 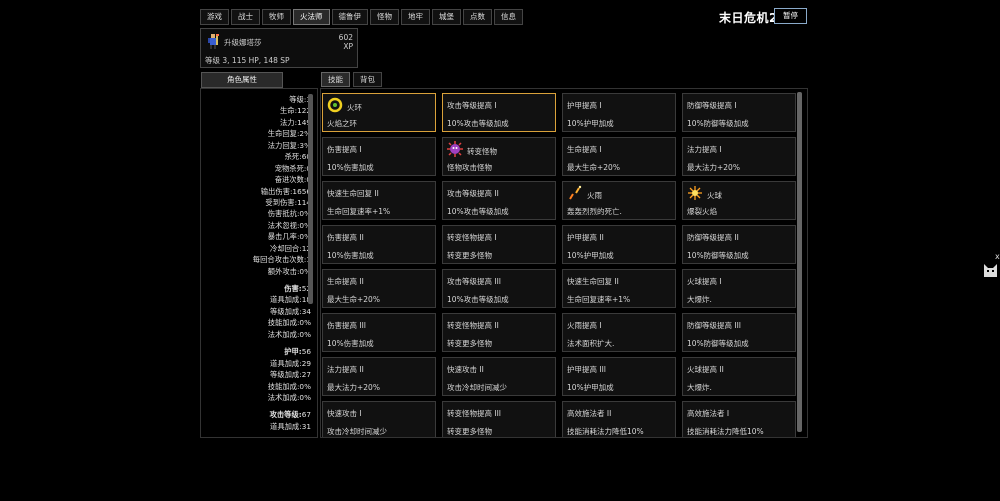 What do you see at coordinates (619, 156) in the screenshot?
I see `skill-card: 生命提高 I 最大生命+20%` at bounding box center [619, 156].